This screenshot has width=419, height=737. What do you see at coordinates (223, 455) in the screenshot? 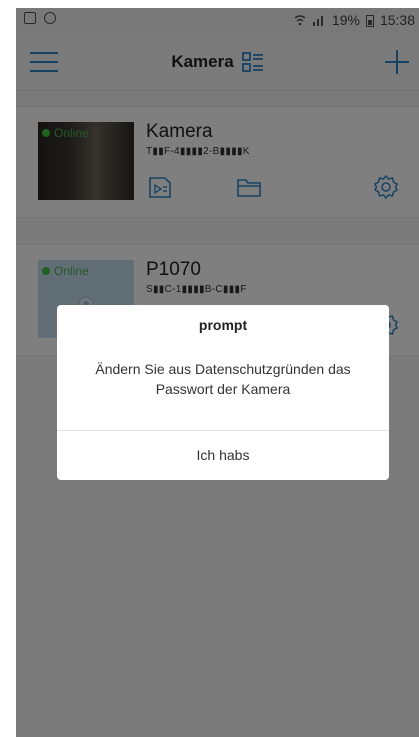
I see `confirm-button: Ich habs` at bounding box center [223, 455].